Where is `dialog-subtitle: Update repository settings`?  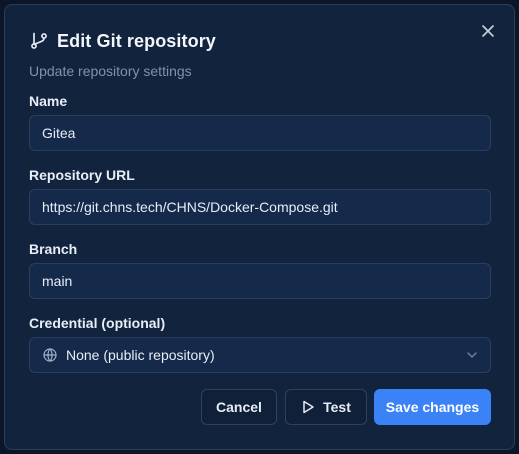 dialog-subtitle: Update repository settings is located at coordinates (110, 71).